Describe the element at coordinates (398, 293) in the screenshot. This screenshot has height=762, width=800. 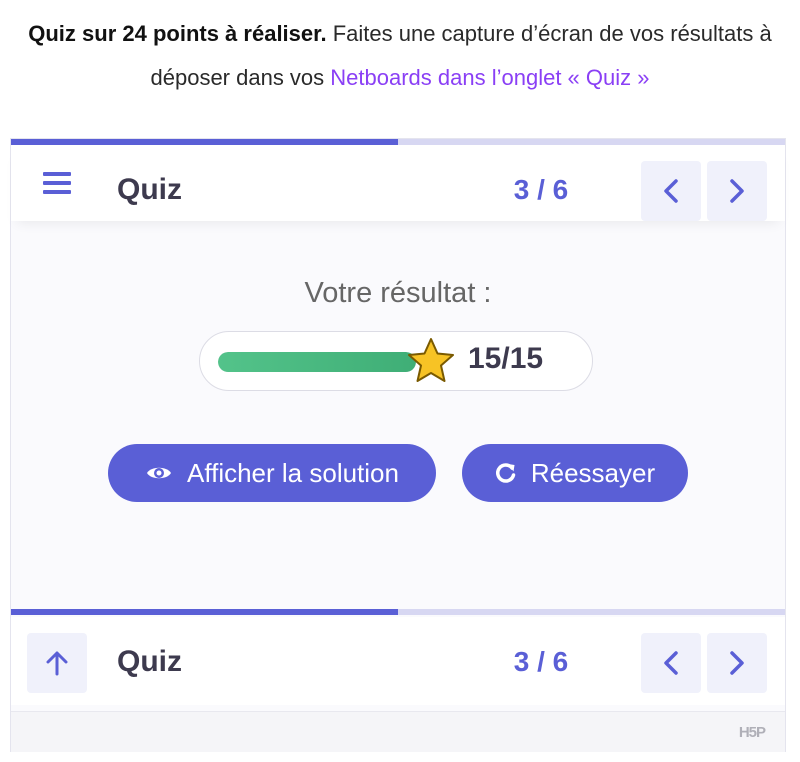
I see `result-label: Votre résultat :` at that location.